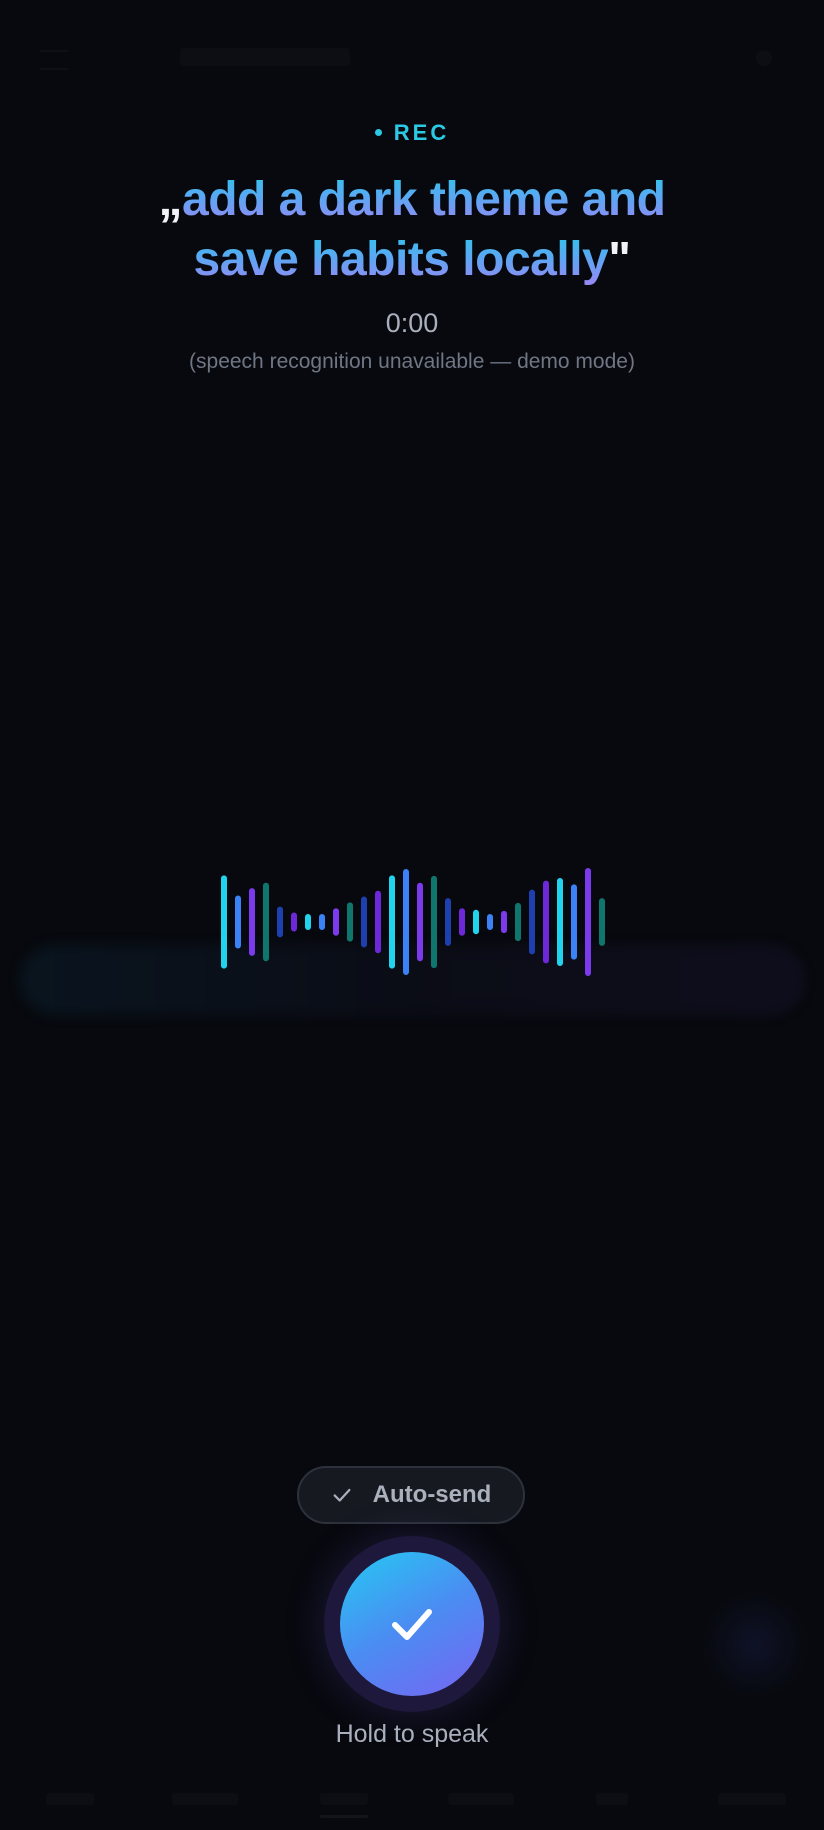  I want to click on recording-label: REC, so click(421, 132).